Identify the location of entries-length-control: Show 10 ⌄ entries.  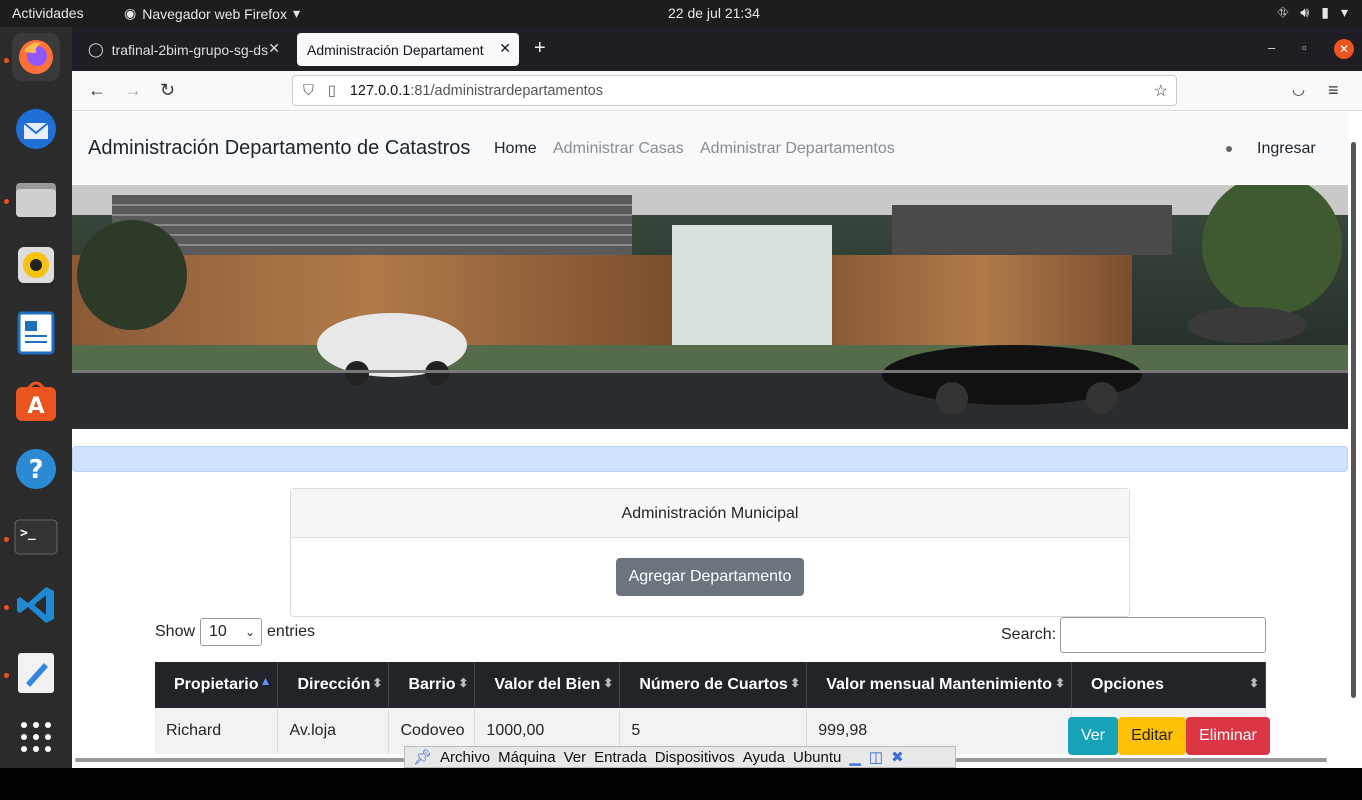
(235, 632).